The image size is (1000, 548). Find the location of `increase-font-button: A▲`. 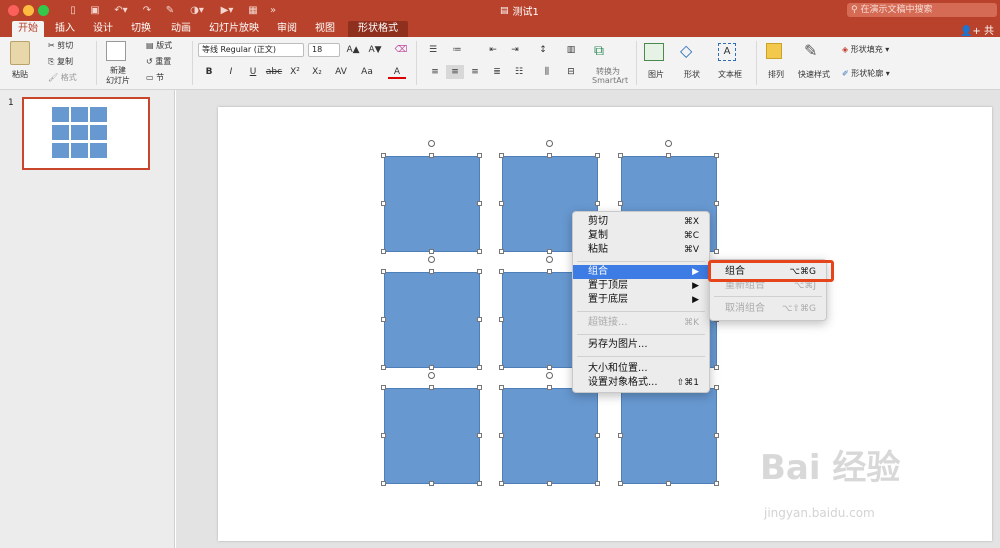

increase-font-button: A▲ is located at coordinates (353, 50).